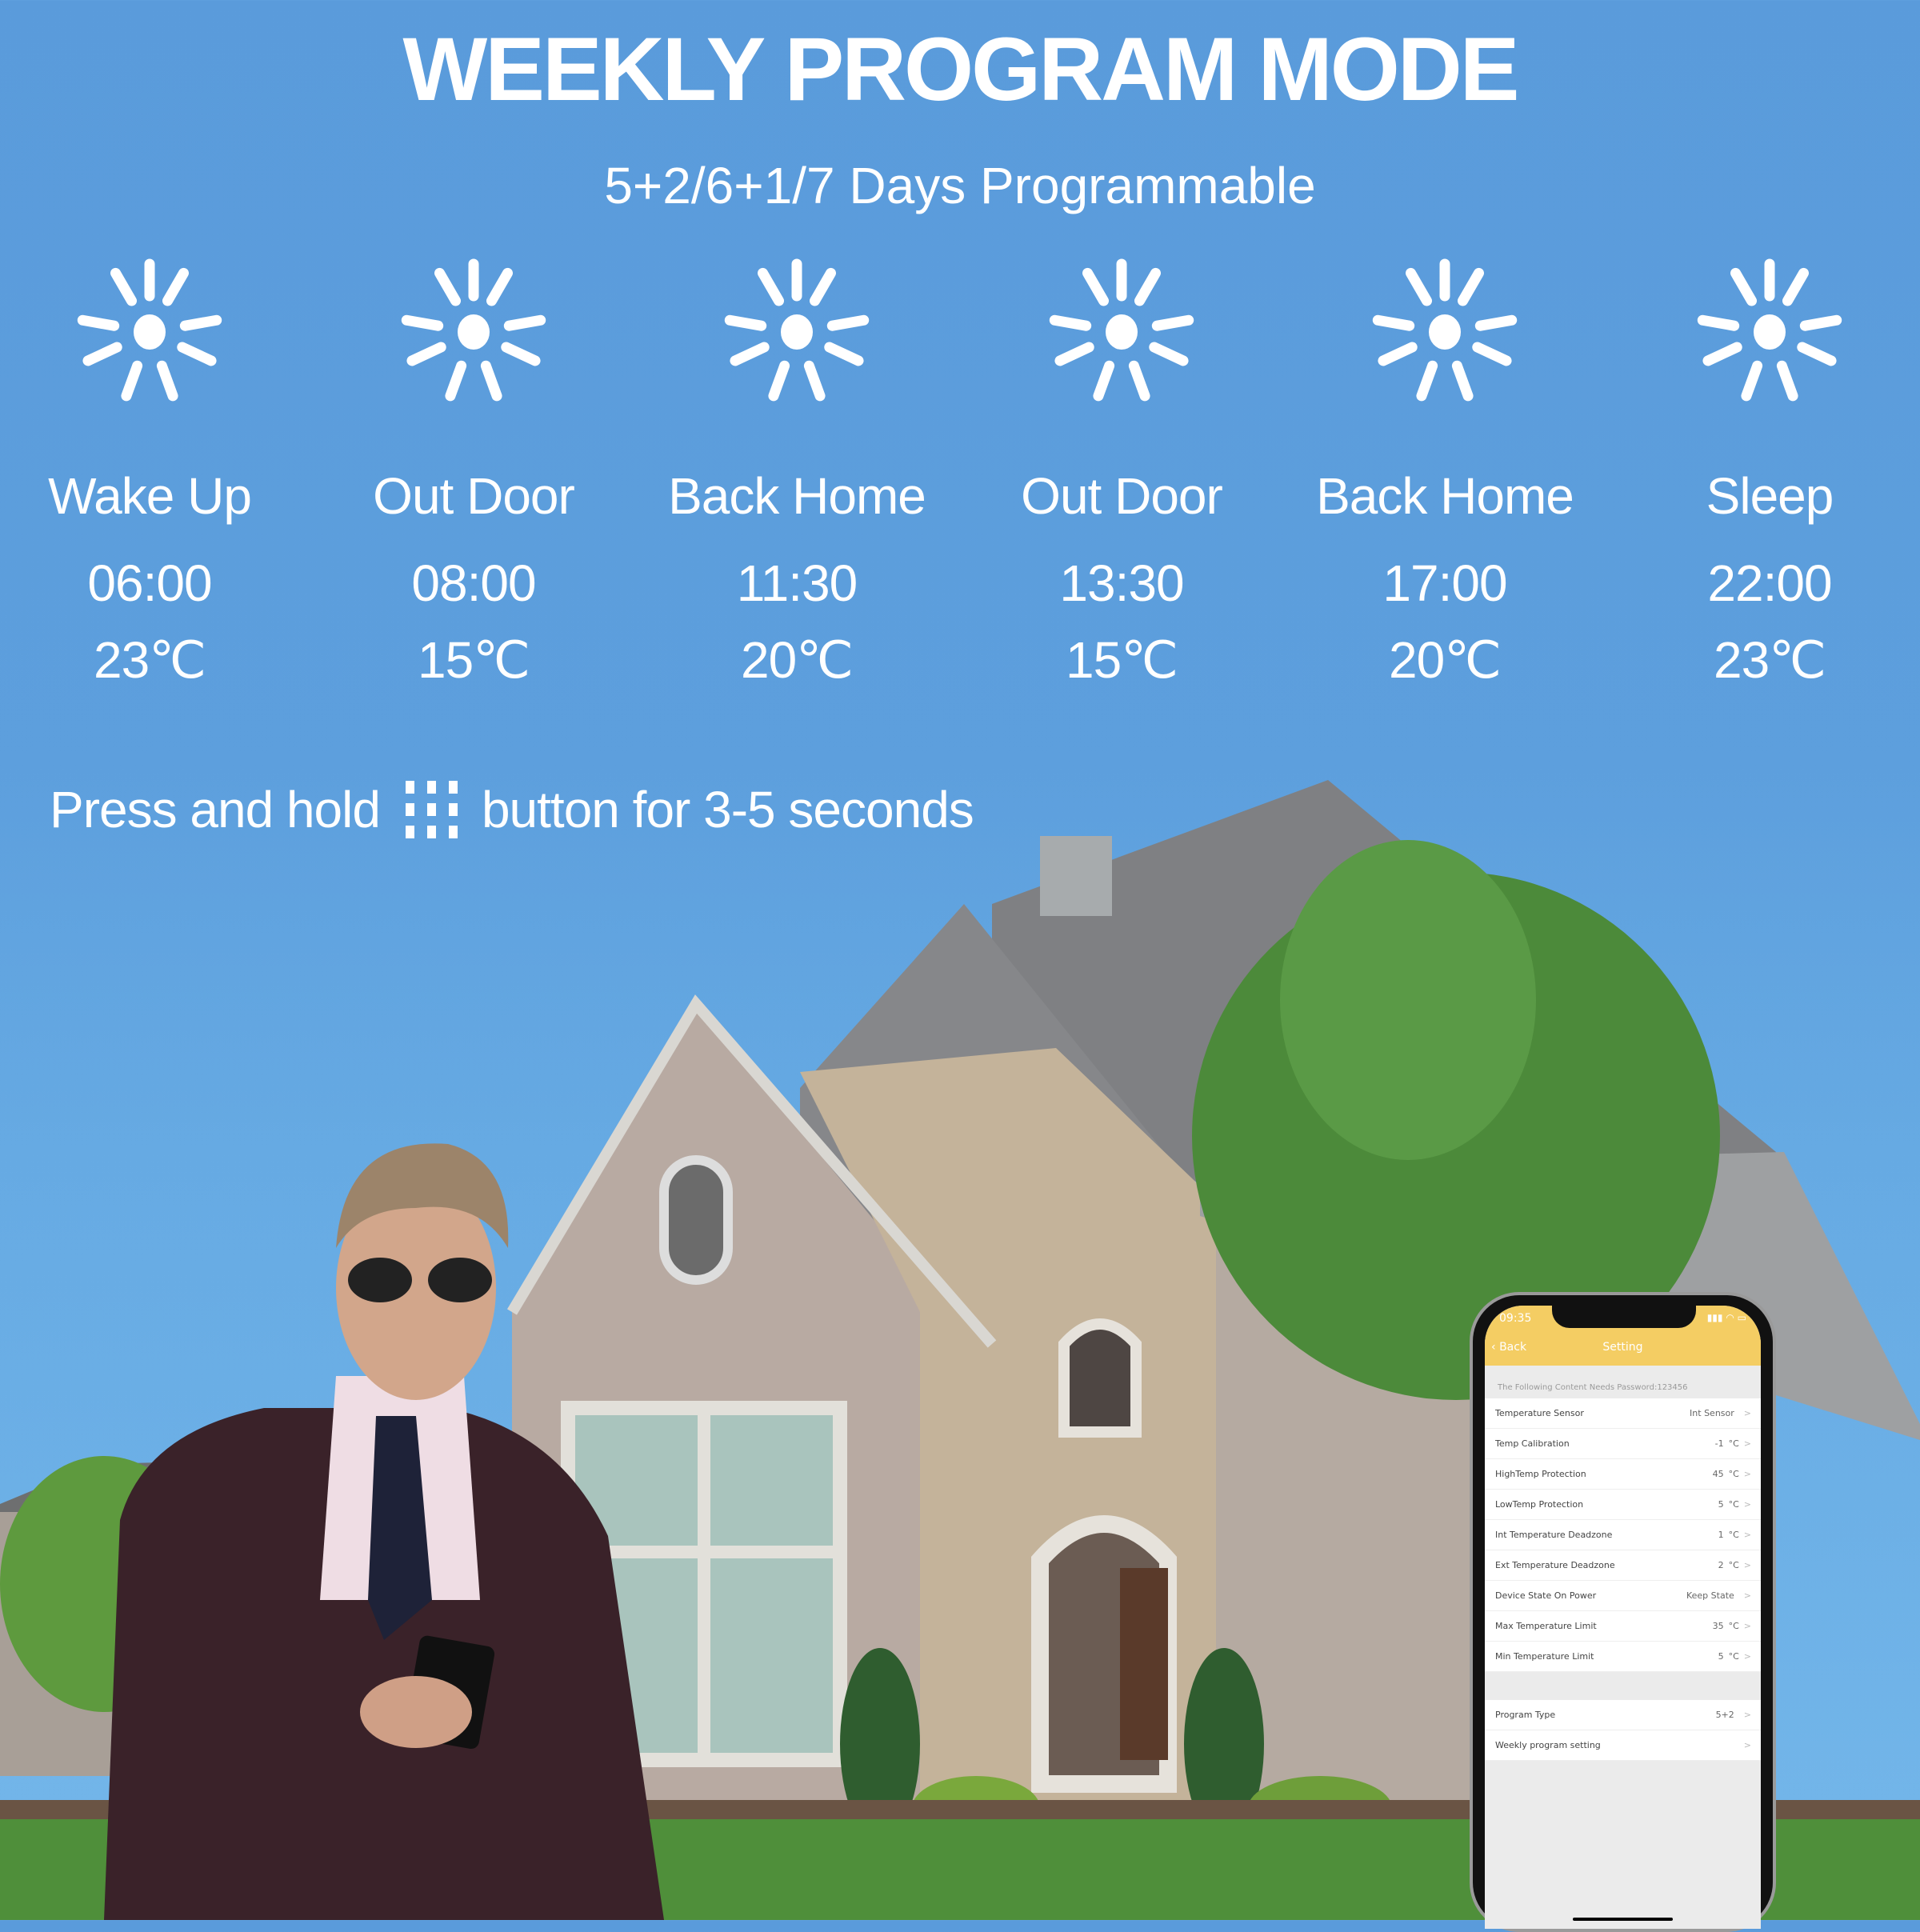 The width and height of the screenshot is (1920, 1932). I want to click on setting-value: -1, so click(1719, 1443).